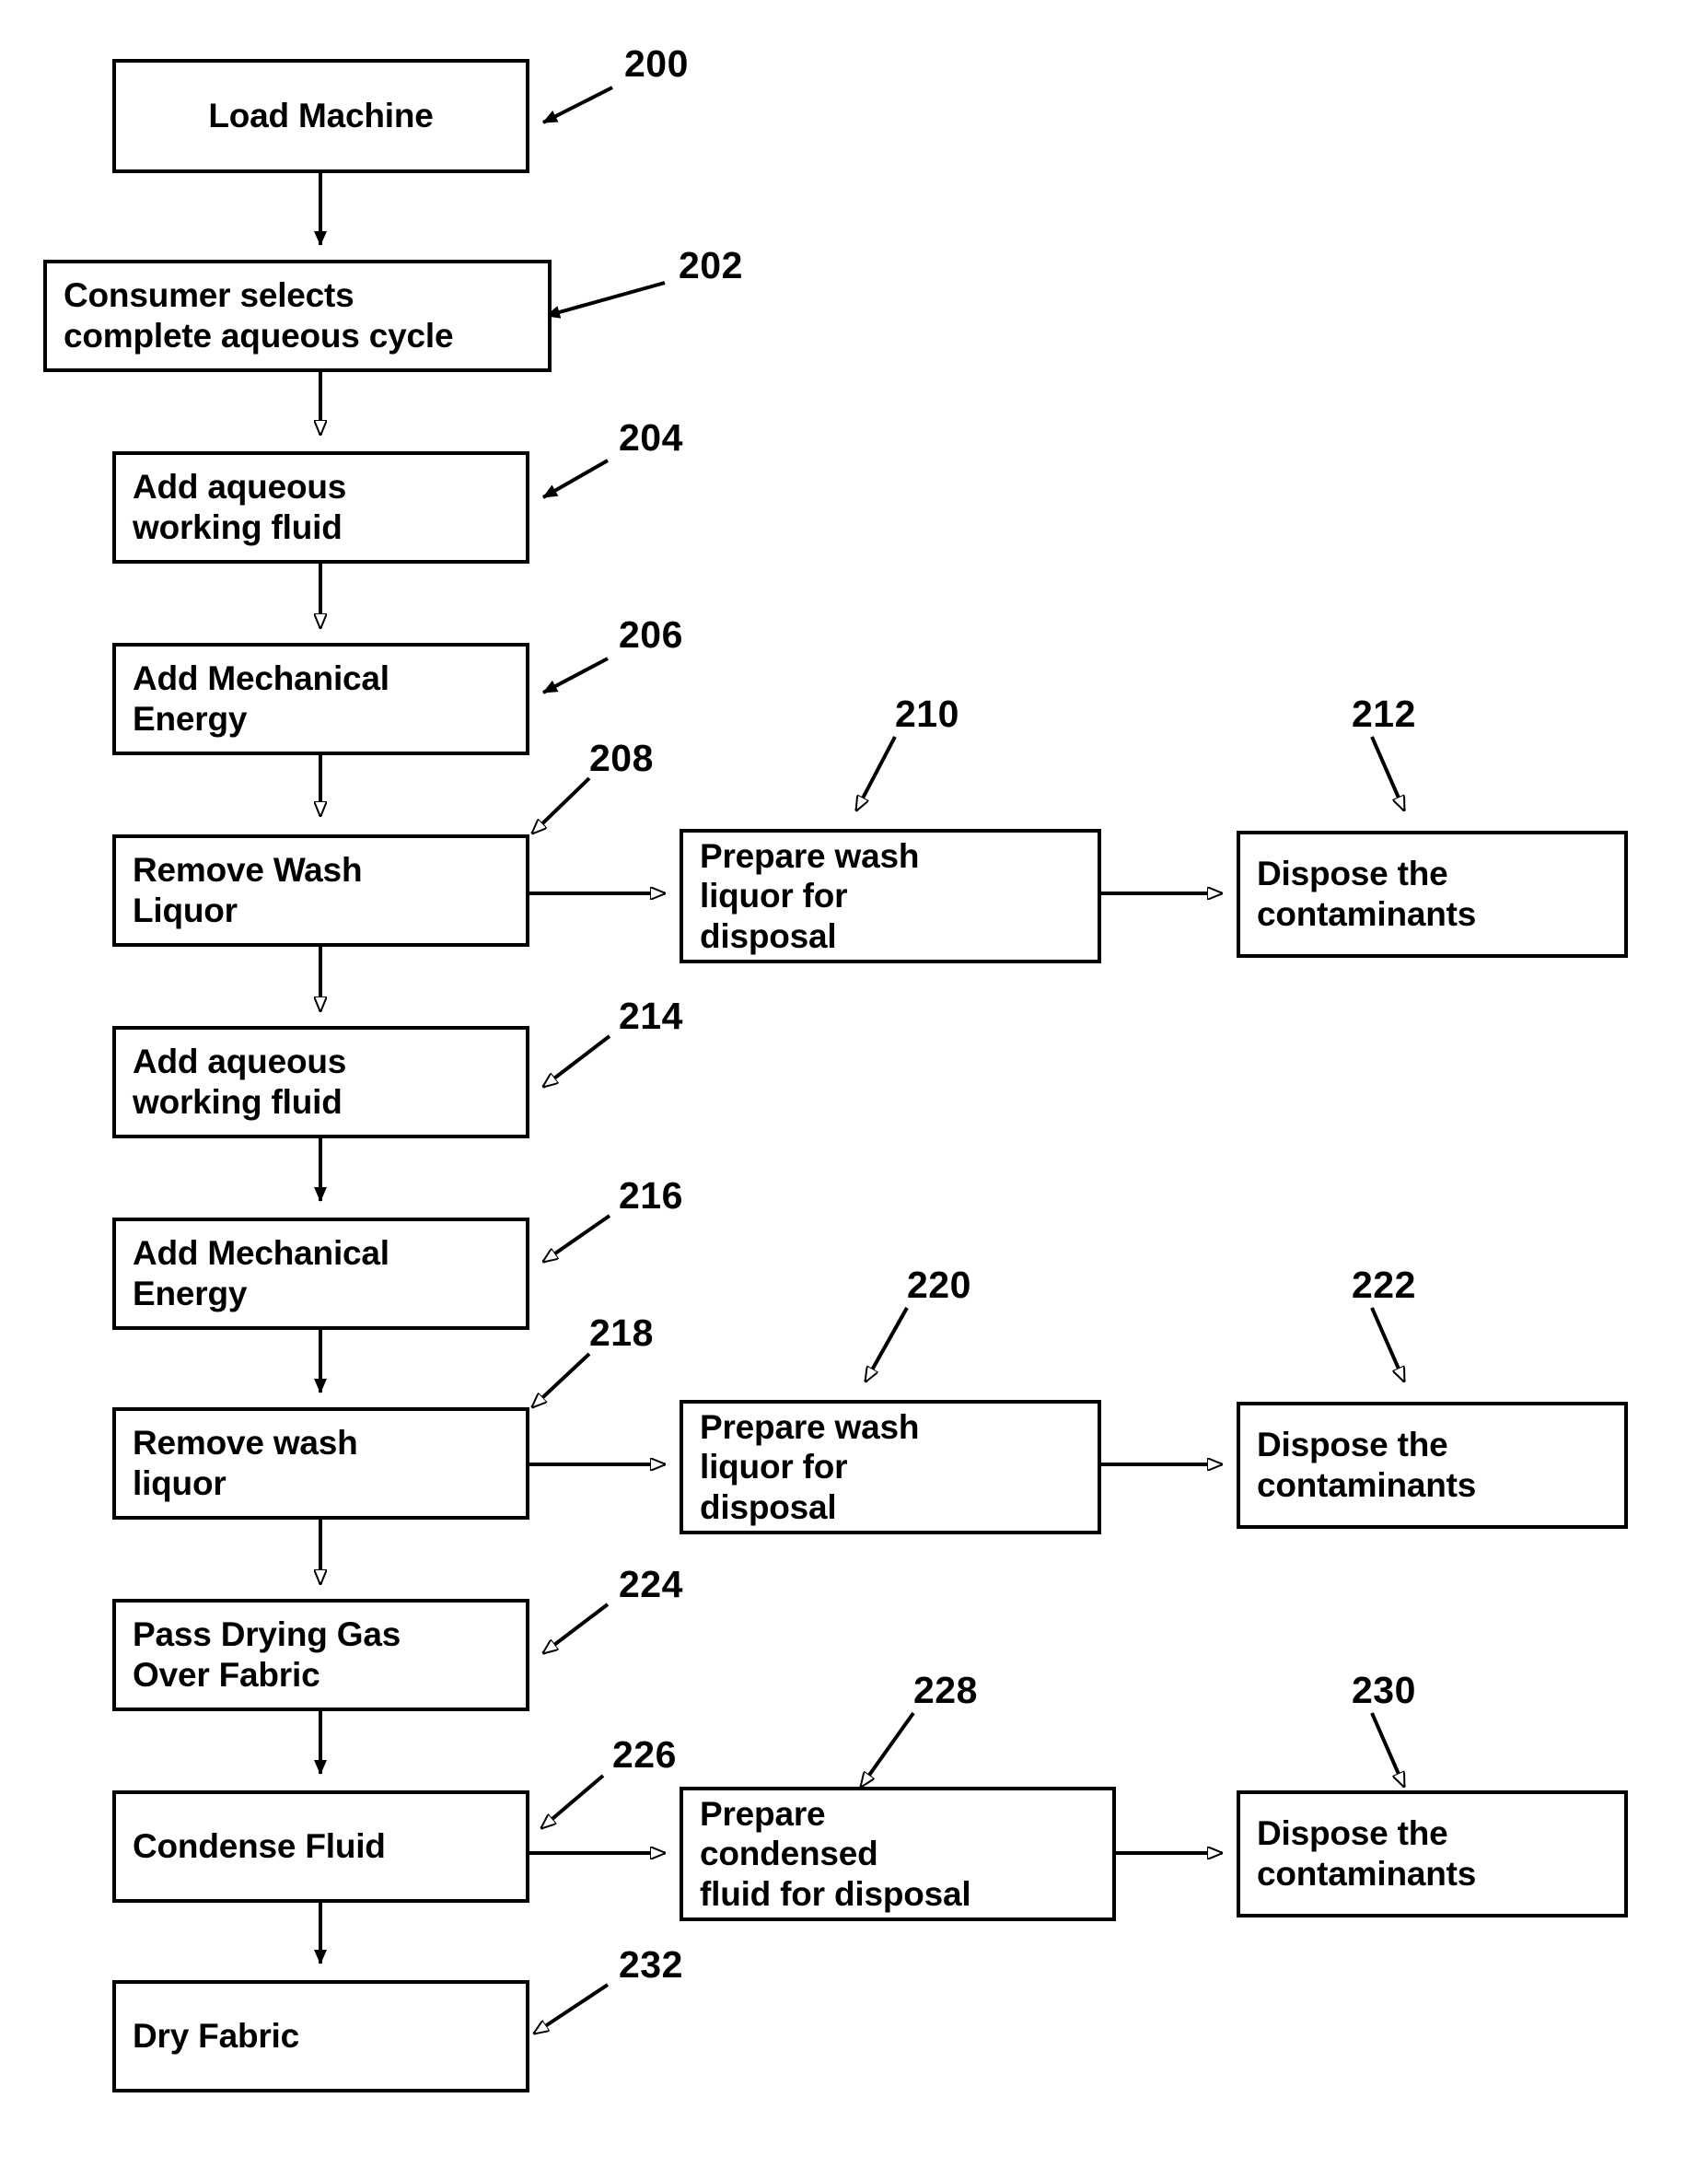 Image resolution: width=1708 pixels, height=2168 pixels. I want to click on node-prepare-condensed-fluid-disposal: Prepare condensed fluid for disposal, so click(898, 1854).